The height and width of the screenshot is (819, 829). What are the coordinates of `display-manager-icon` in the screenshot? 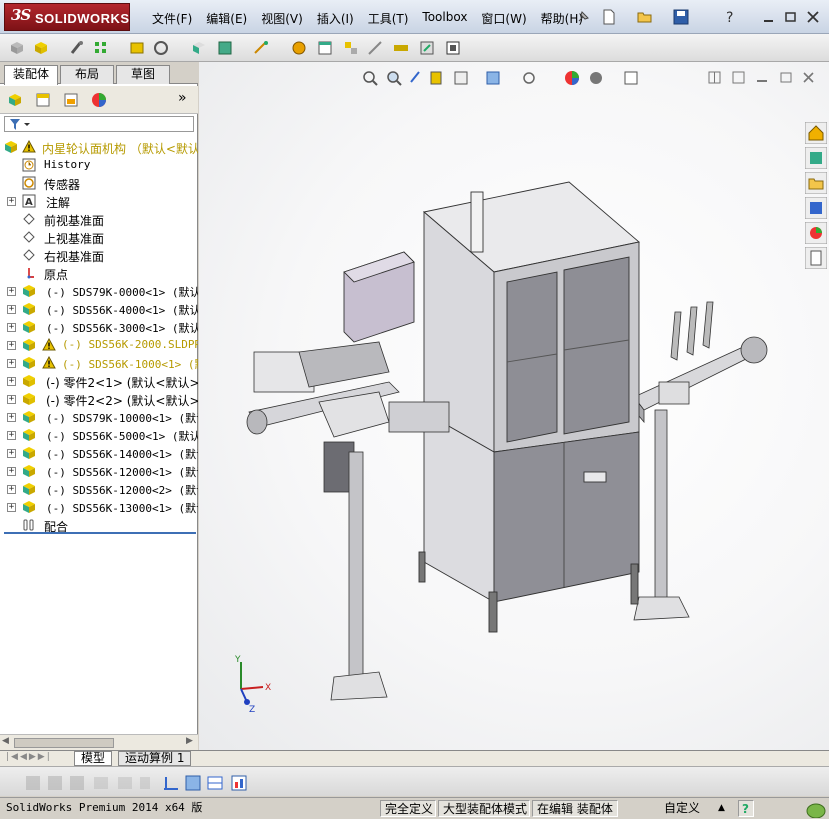 It's located at (99, 100).